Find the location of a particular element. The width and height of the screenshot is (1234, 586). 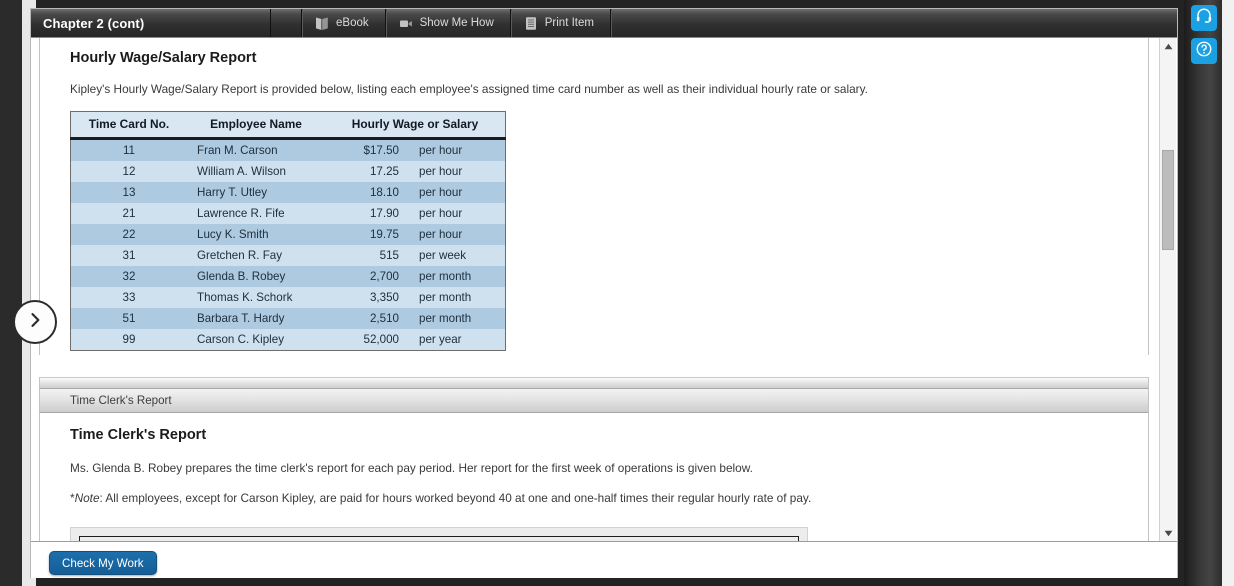

cell-wage-amount: 3,350 is located at coordinates (384, 297).